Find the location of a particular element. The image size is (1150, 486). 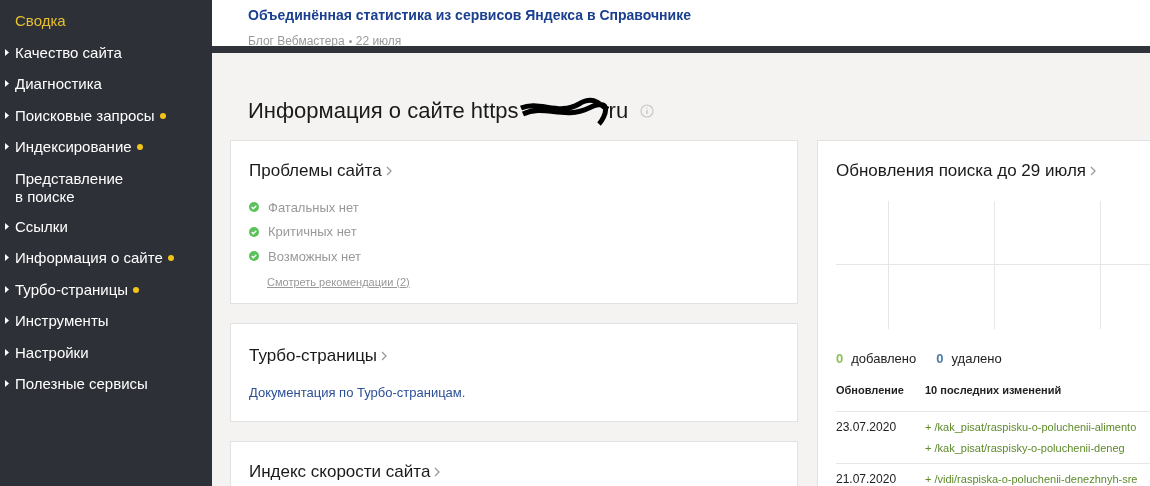

news-source: Блог Вебмастера is located at coordinates (296, 41).